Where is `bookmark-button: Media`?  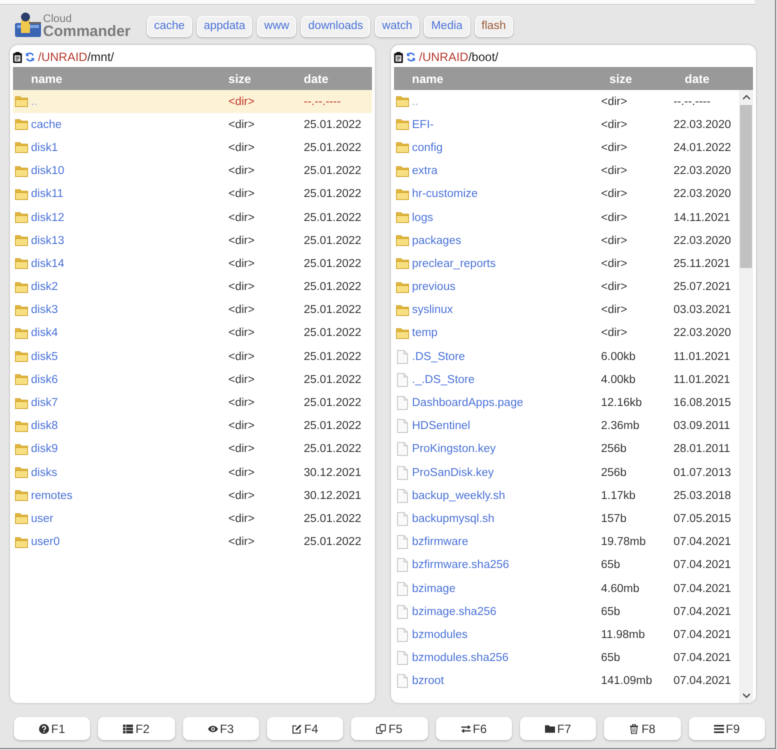 bookmark-button: Media is located at coordinates (447, 26).